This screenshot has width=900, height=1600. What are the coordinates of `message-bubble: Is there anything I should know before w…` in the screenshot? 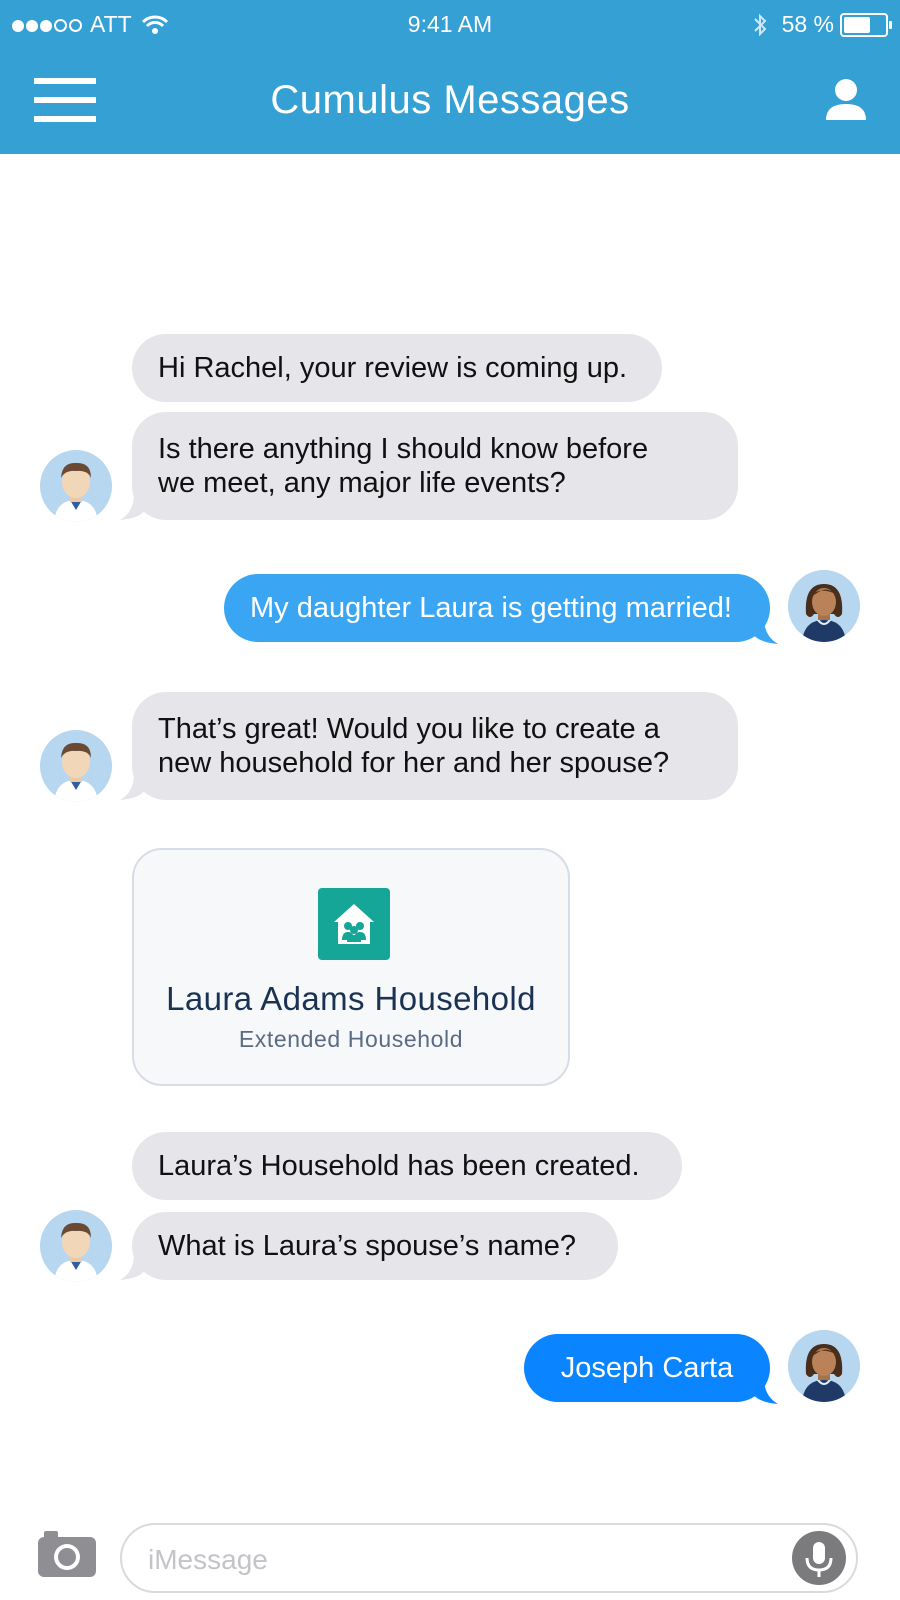 It's located at (435, 466).